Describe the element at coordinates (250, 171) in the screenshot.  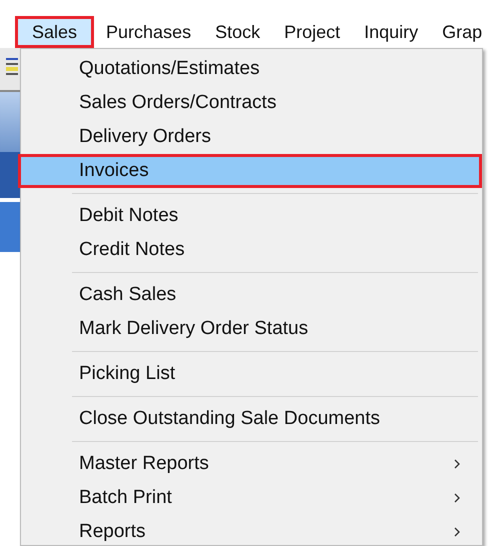
I see `menu-item: Invoices` at that location.